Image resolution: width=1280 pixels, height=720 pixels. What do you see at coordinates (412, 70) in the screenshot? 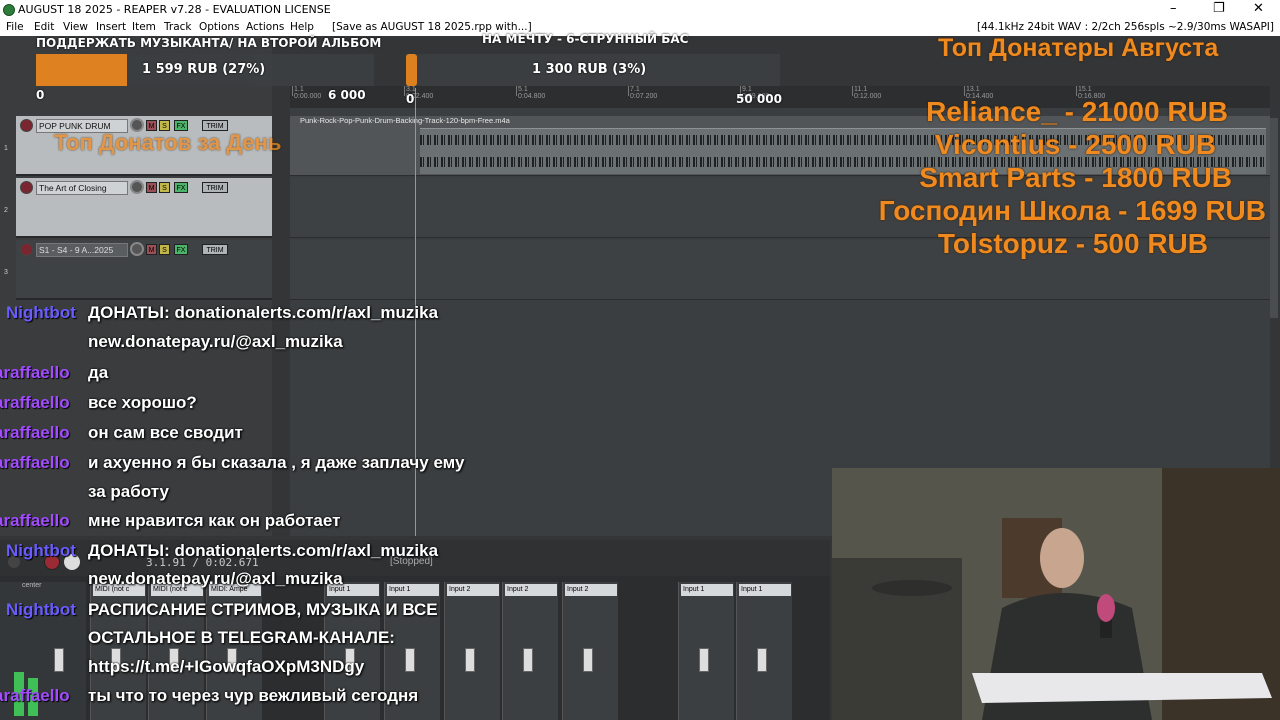
I see `goal-bar-bass-fill` at bounding box center [412, 70].